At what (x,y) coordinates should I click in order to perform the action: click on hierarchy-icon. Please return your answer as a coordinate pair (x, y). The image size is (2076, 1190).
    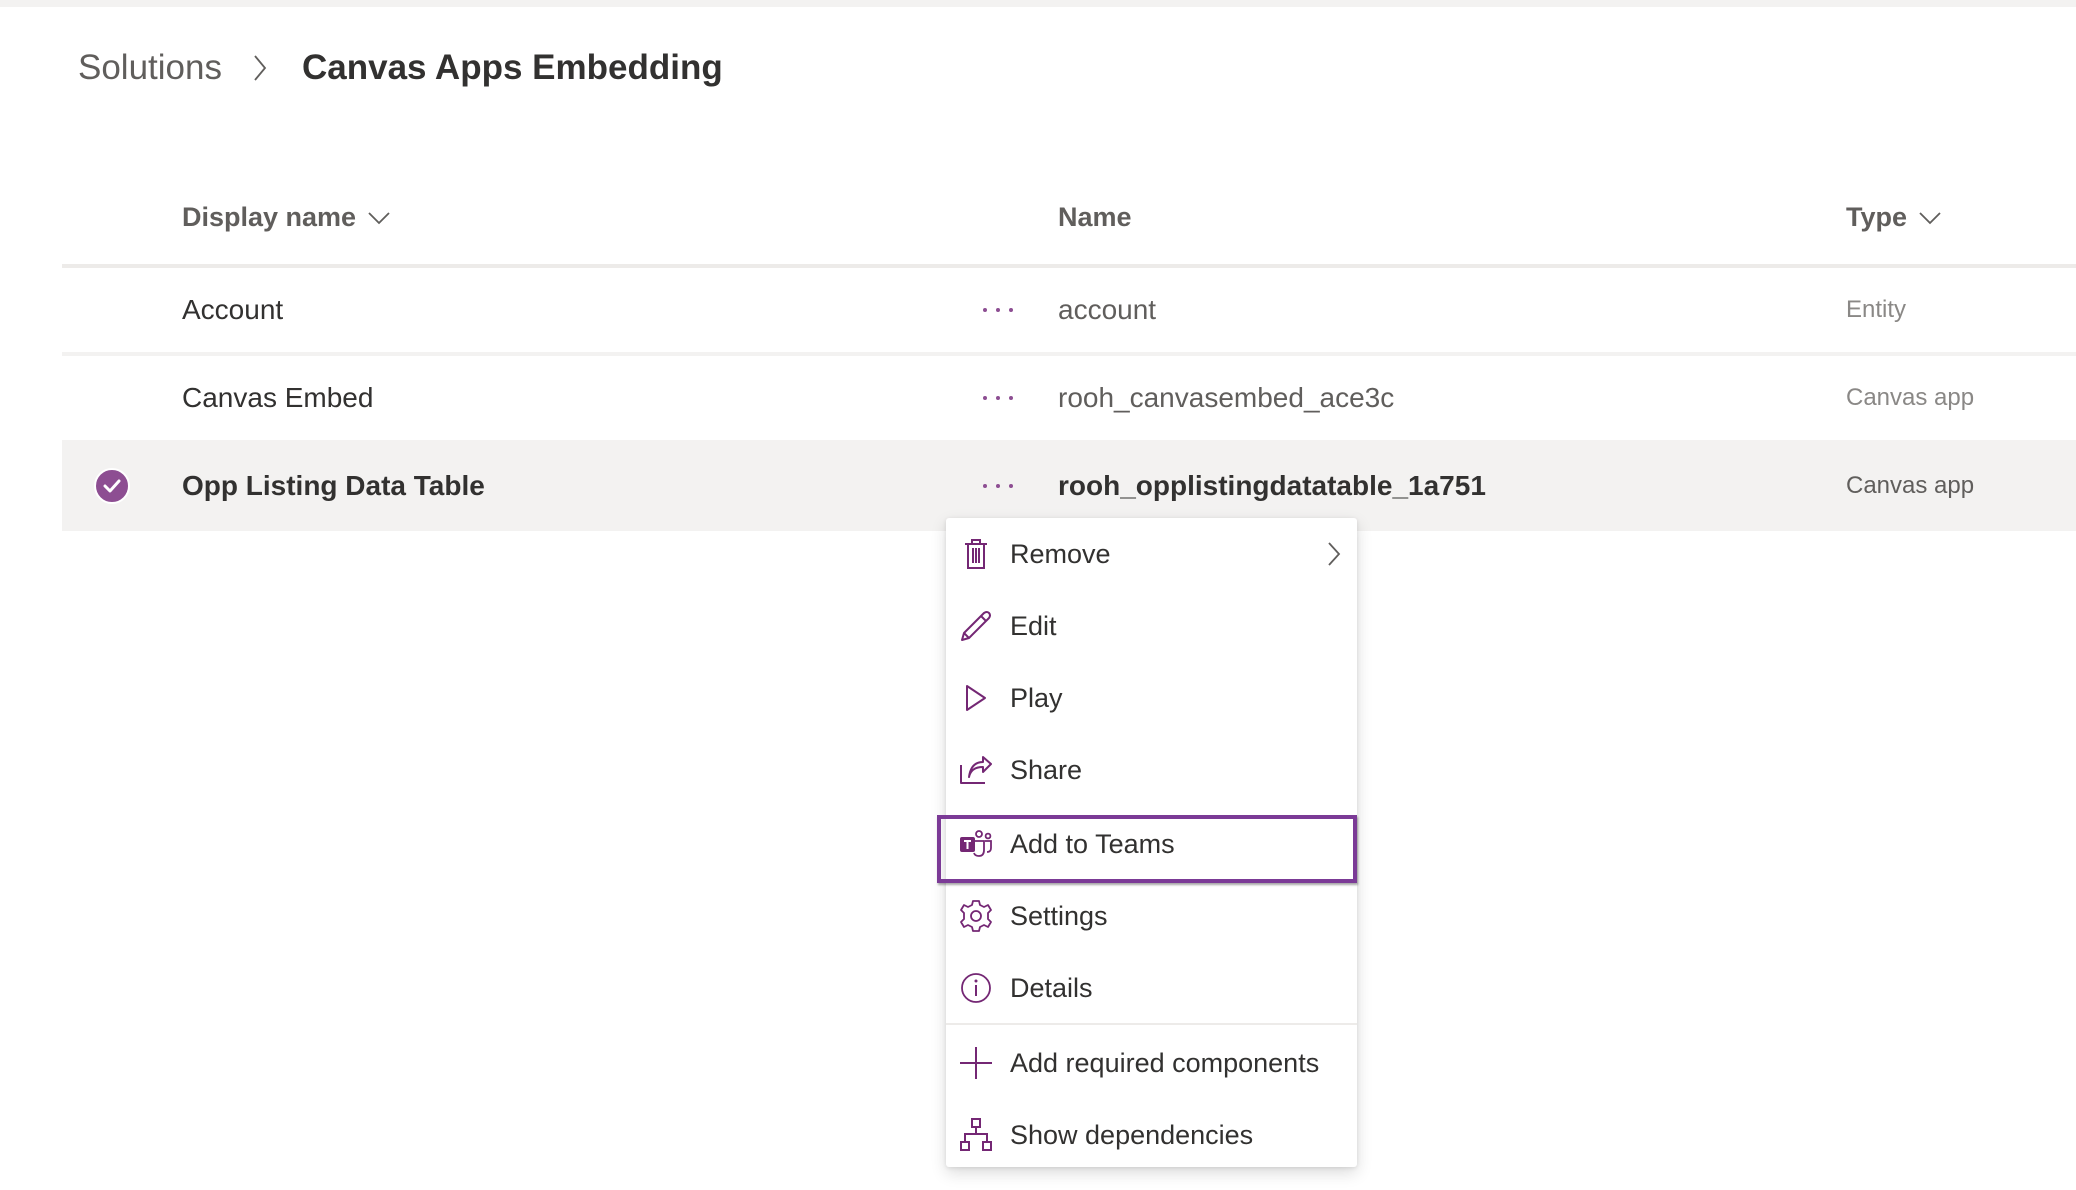
    Looking at the image, I should click on (976, 1135).